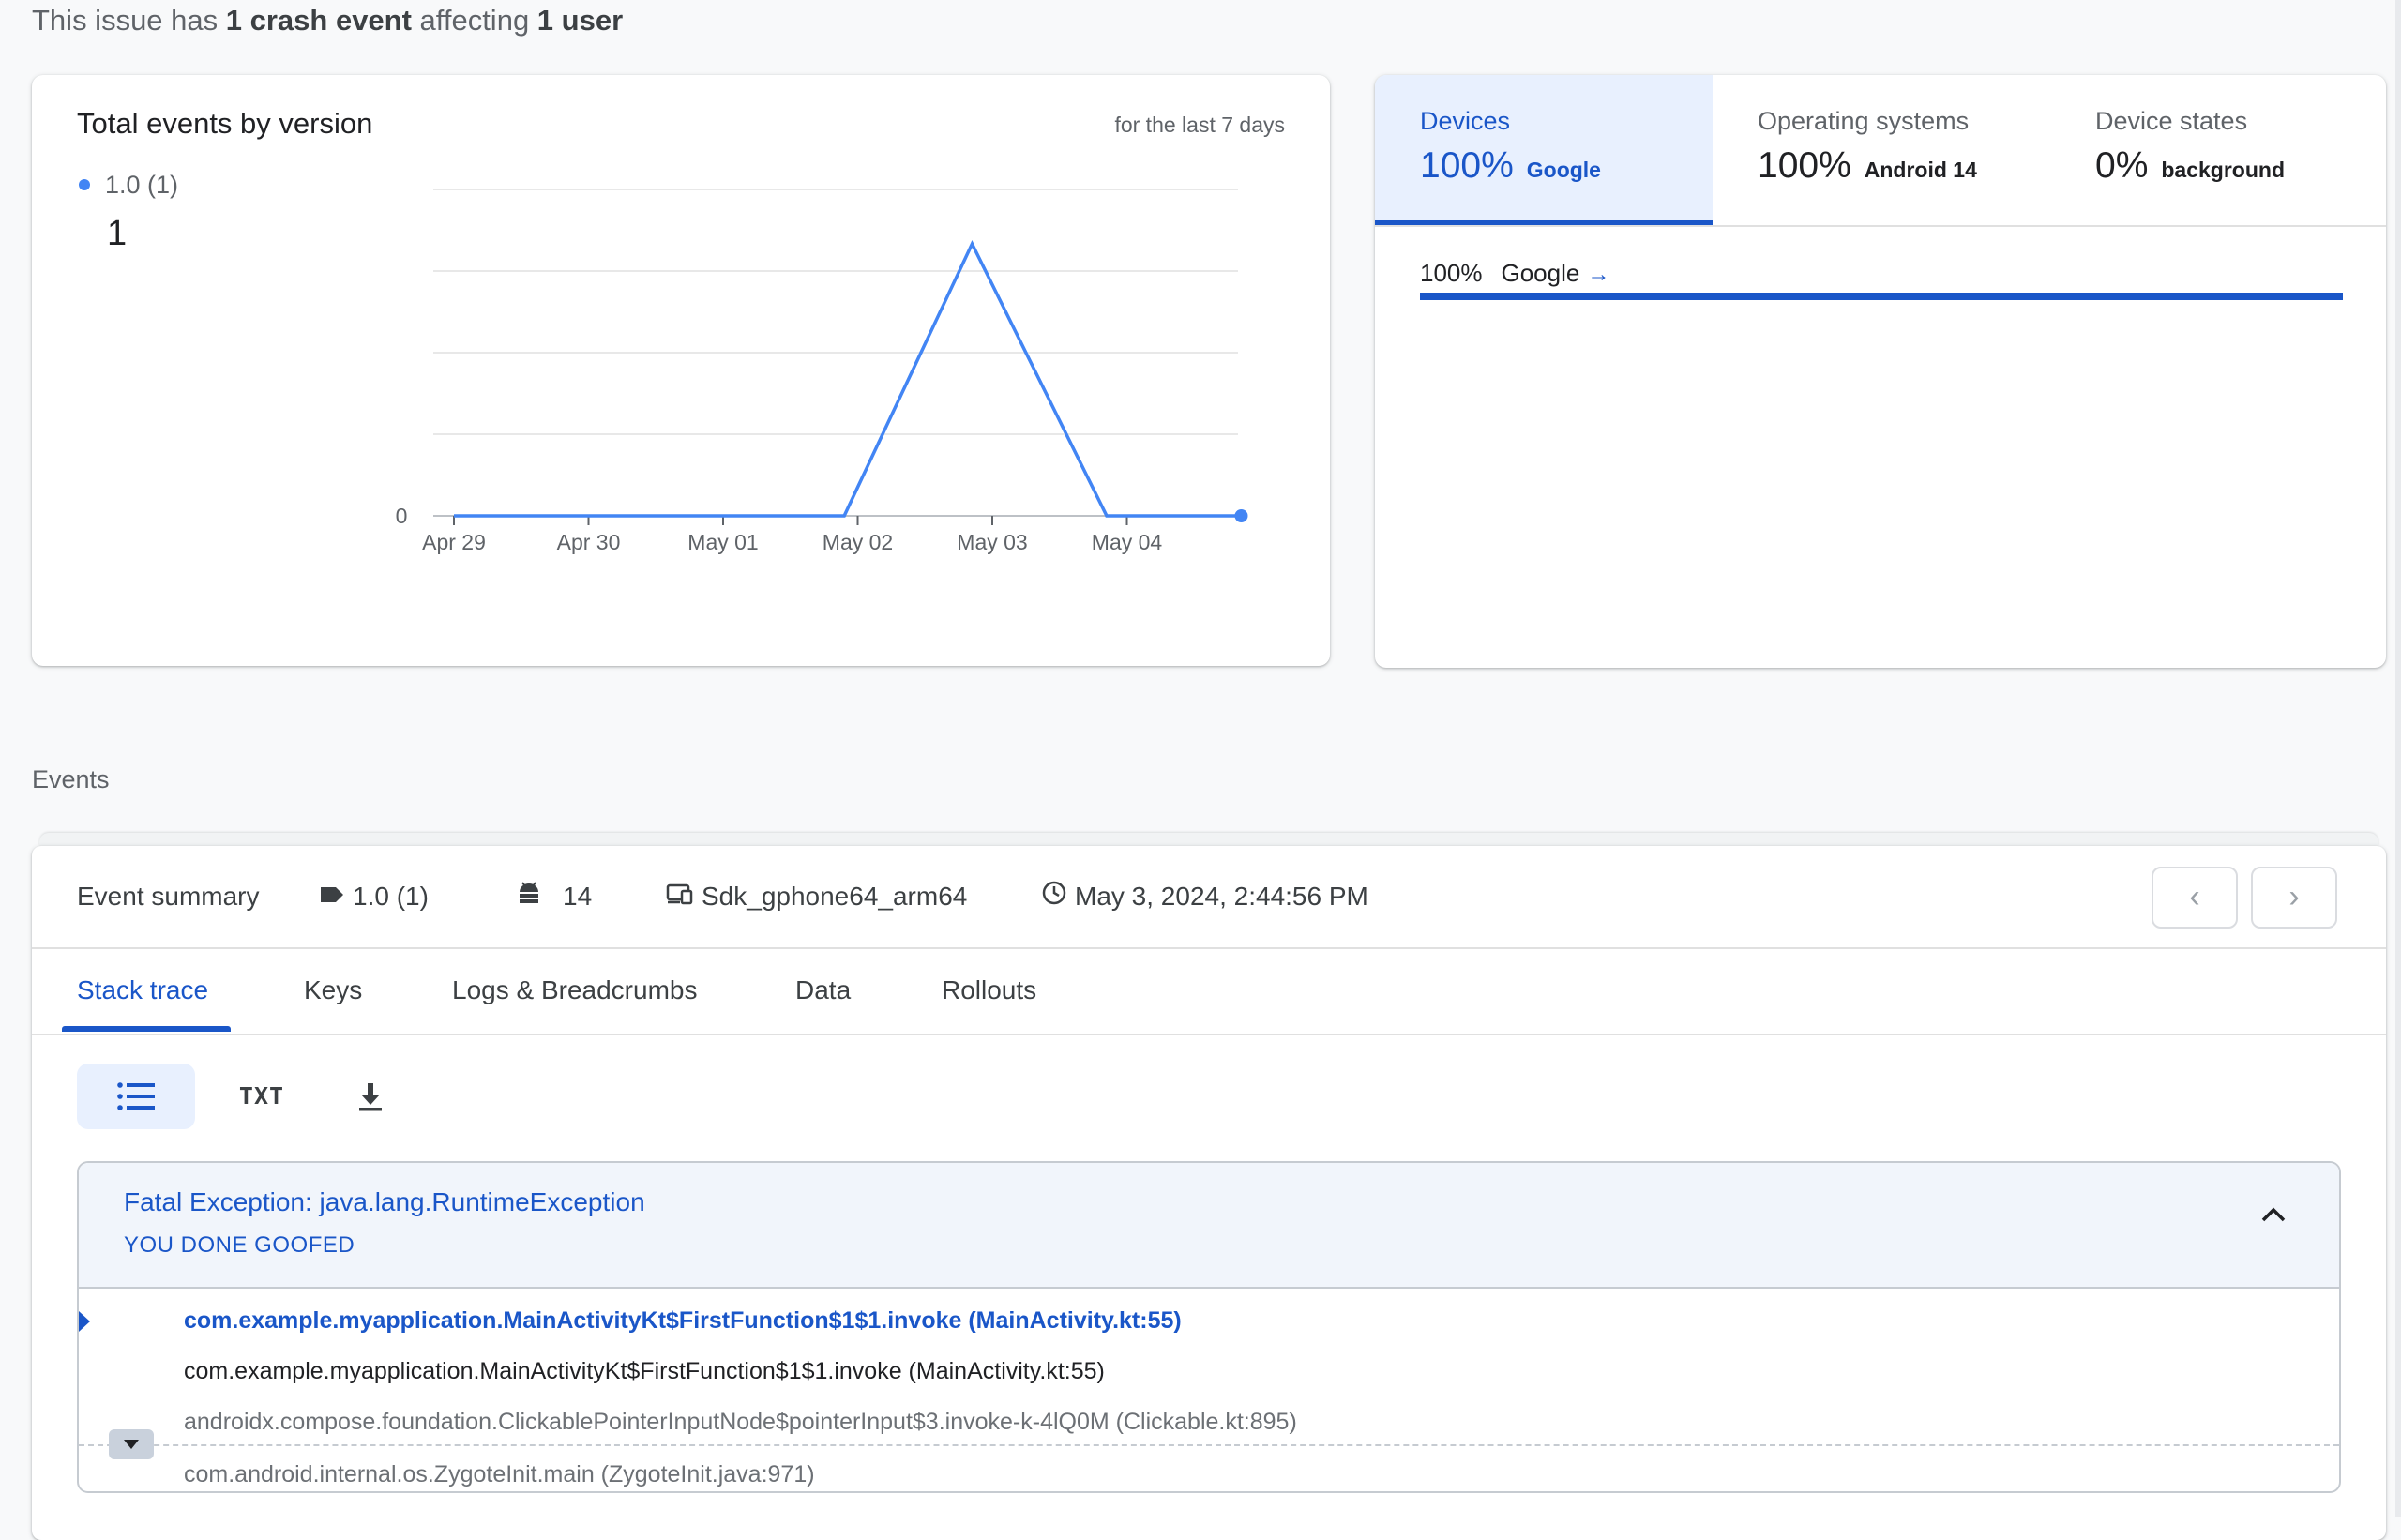 The width and height of the screenshot is (2401, 1540). Describe the element at coordinates (84, 1321) in the screenshot. I see `current-frame-marker-icon` at that location.